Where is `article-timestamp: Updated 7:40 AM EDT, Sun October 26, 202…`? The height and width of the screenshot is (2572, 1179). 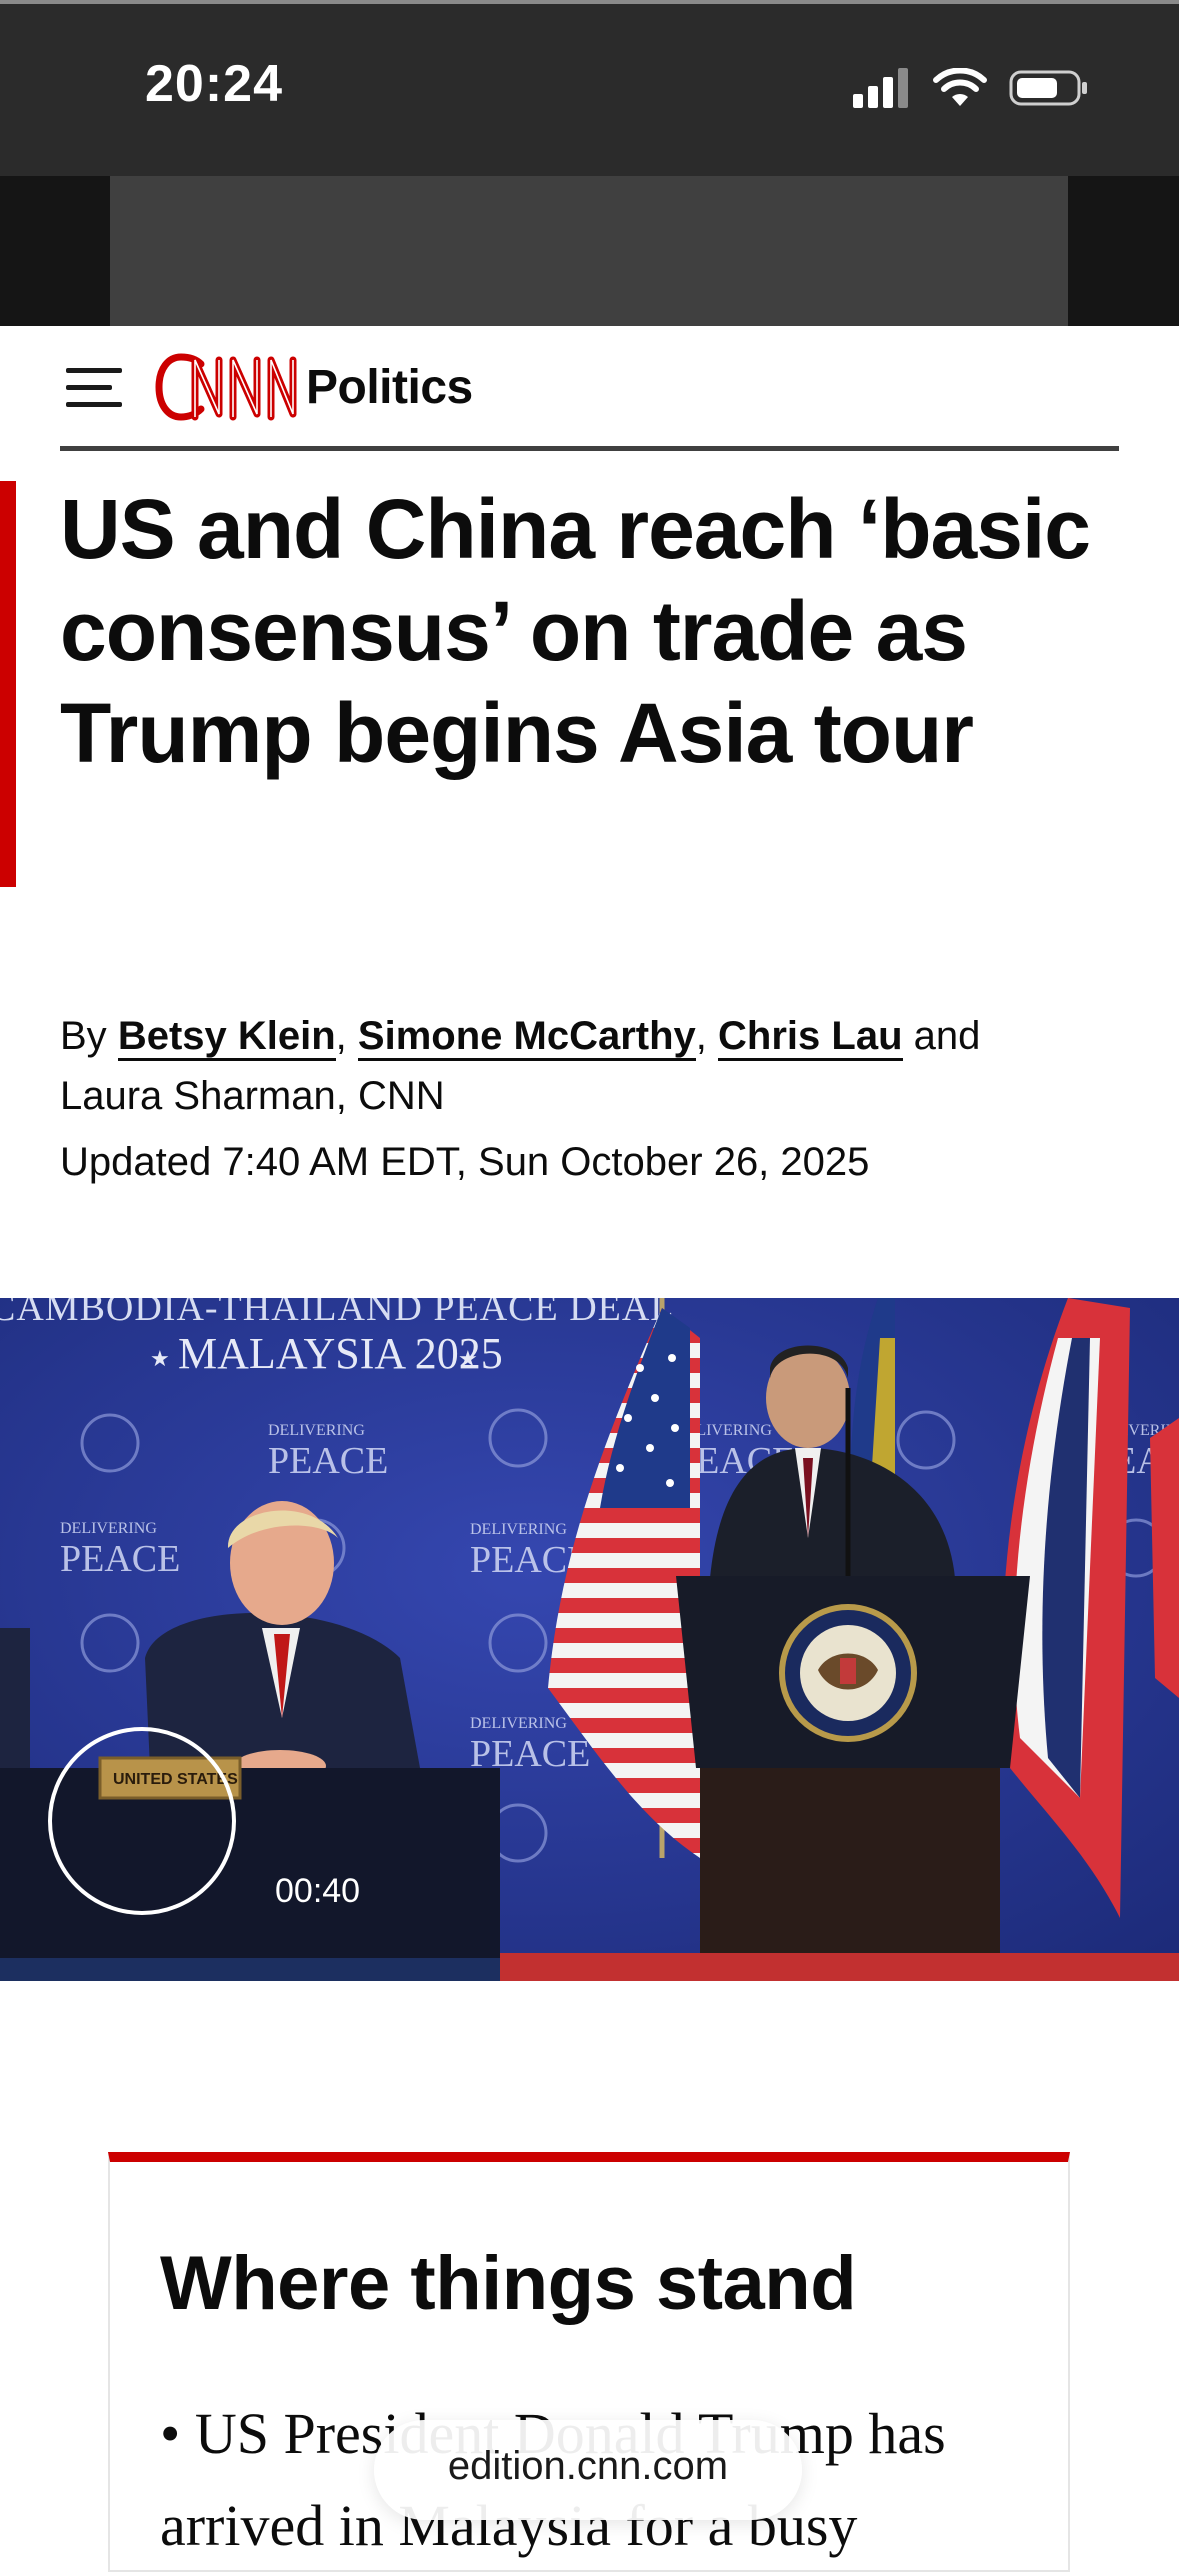 article-timestamp: Updated 7:40 AM EDT, Sun October 26, 202… is located at coordinates (465, 1162).